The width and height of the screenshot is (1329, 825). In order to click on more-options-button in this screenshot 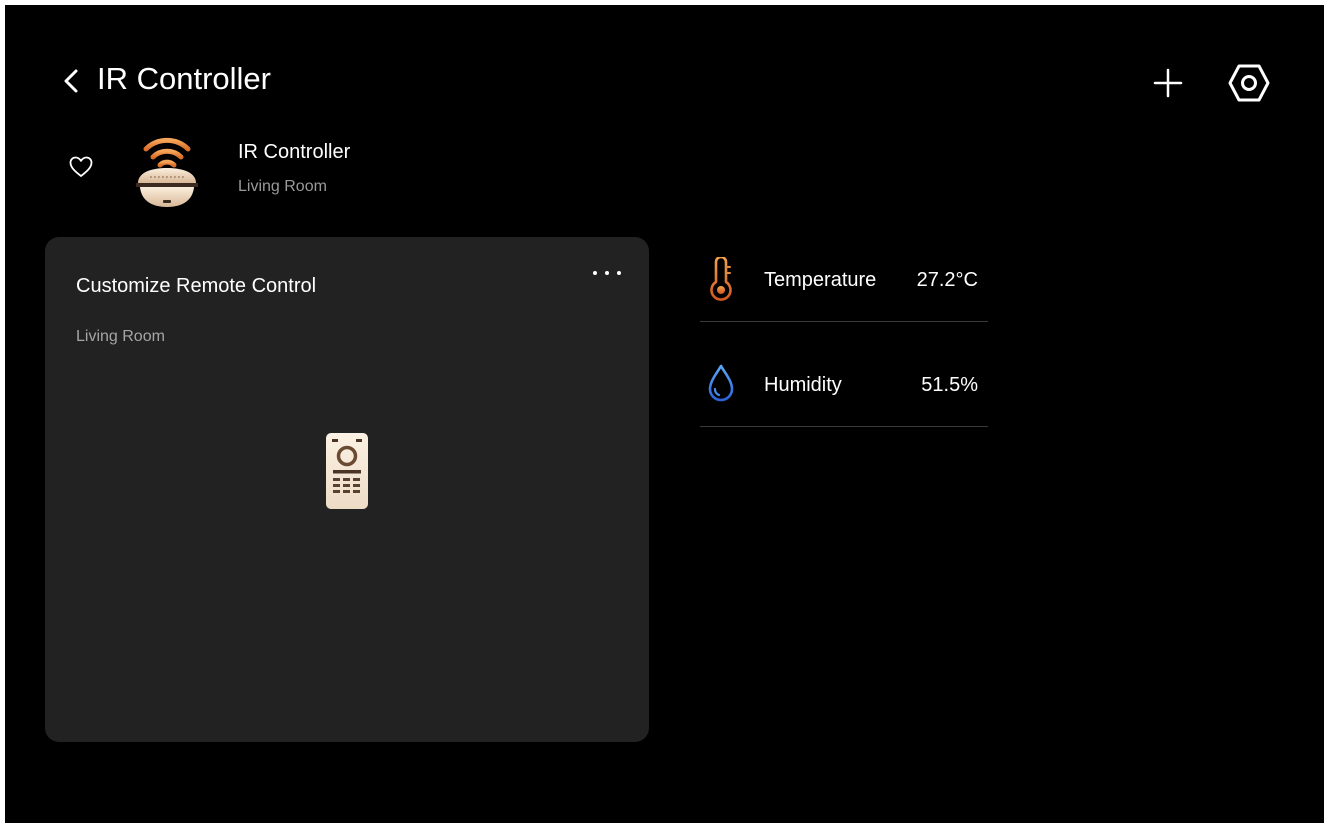, I will do `click(607, 273)`.